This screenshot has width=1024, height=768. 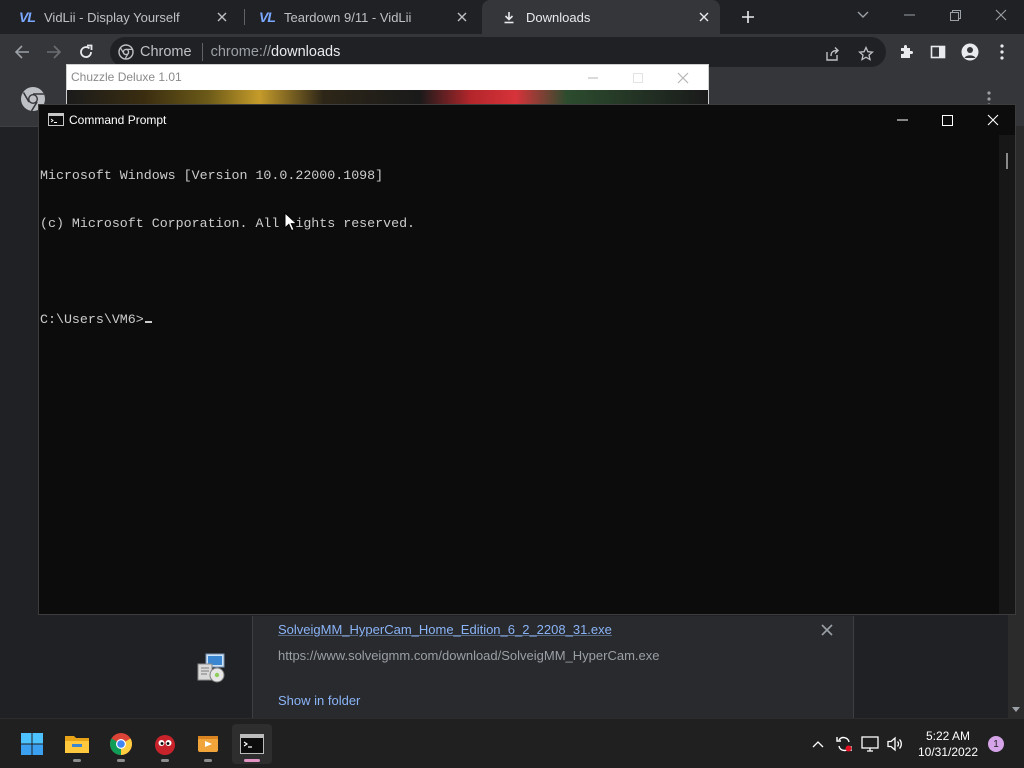 What do you see at coordinates (938, 52) in the screenshot?
I see `side-panel-icon` at bounding box center [938, 52].